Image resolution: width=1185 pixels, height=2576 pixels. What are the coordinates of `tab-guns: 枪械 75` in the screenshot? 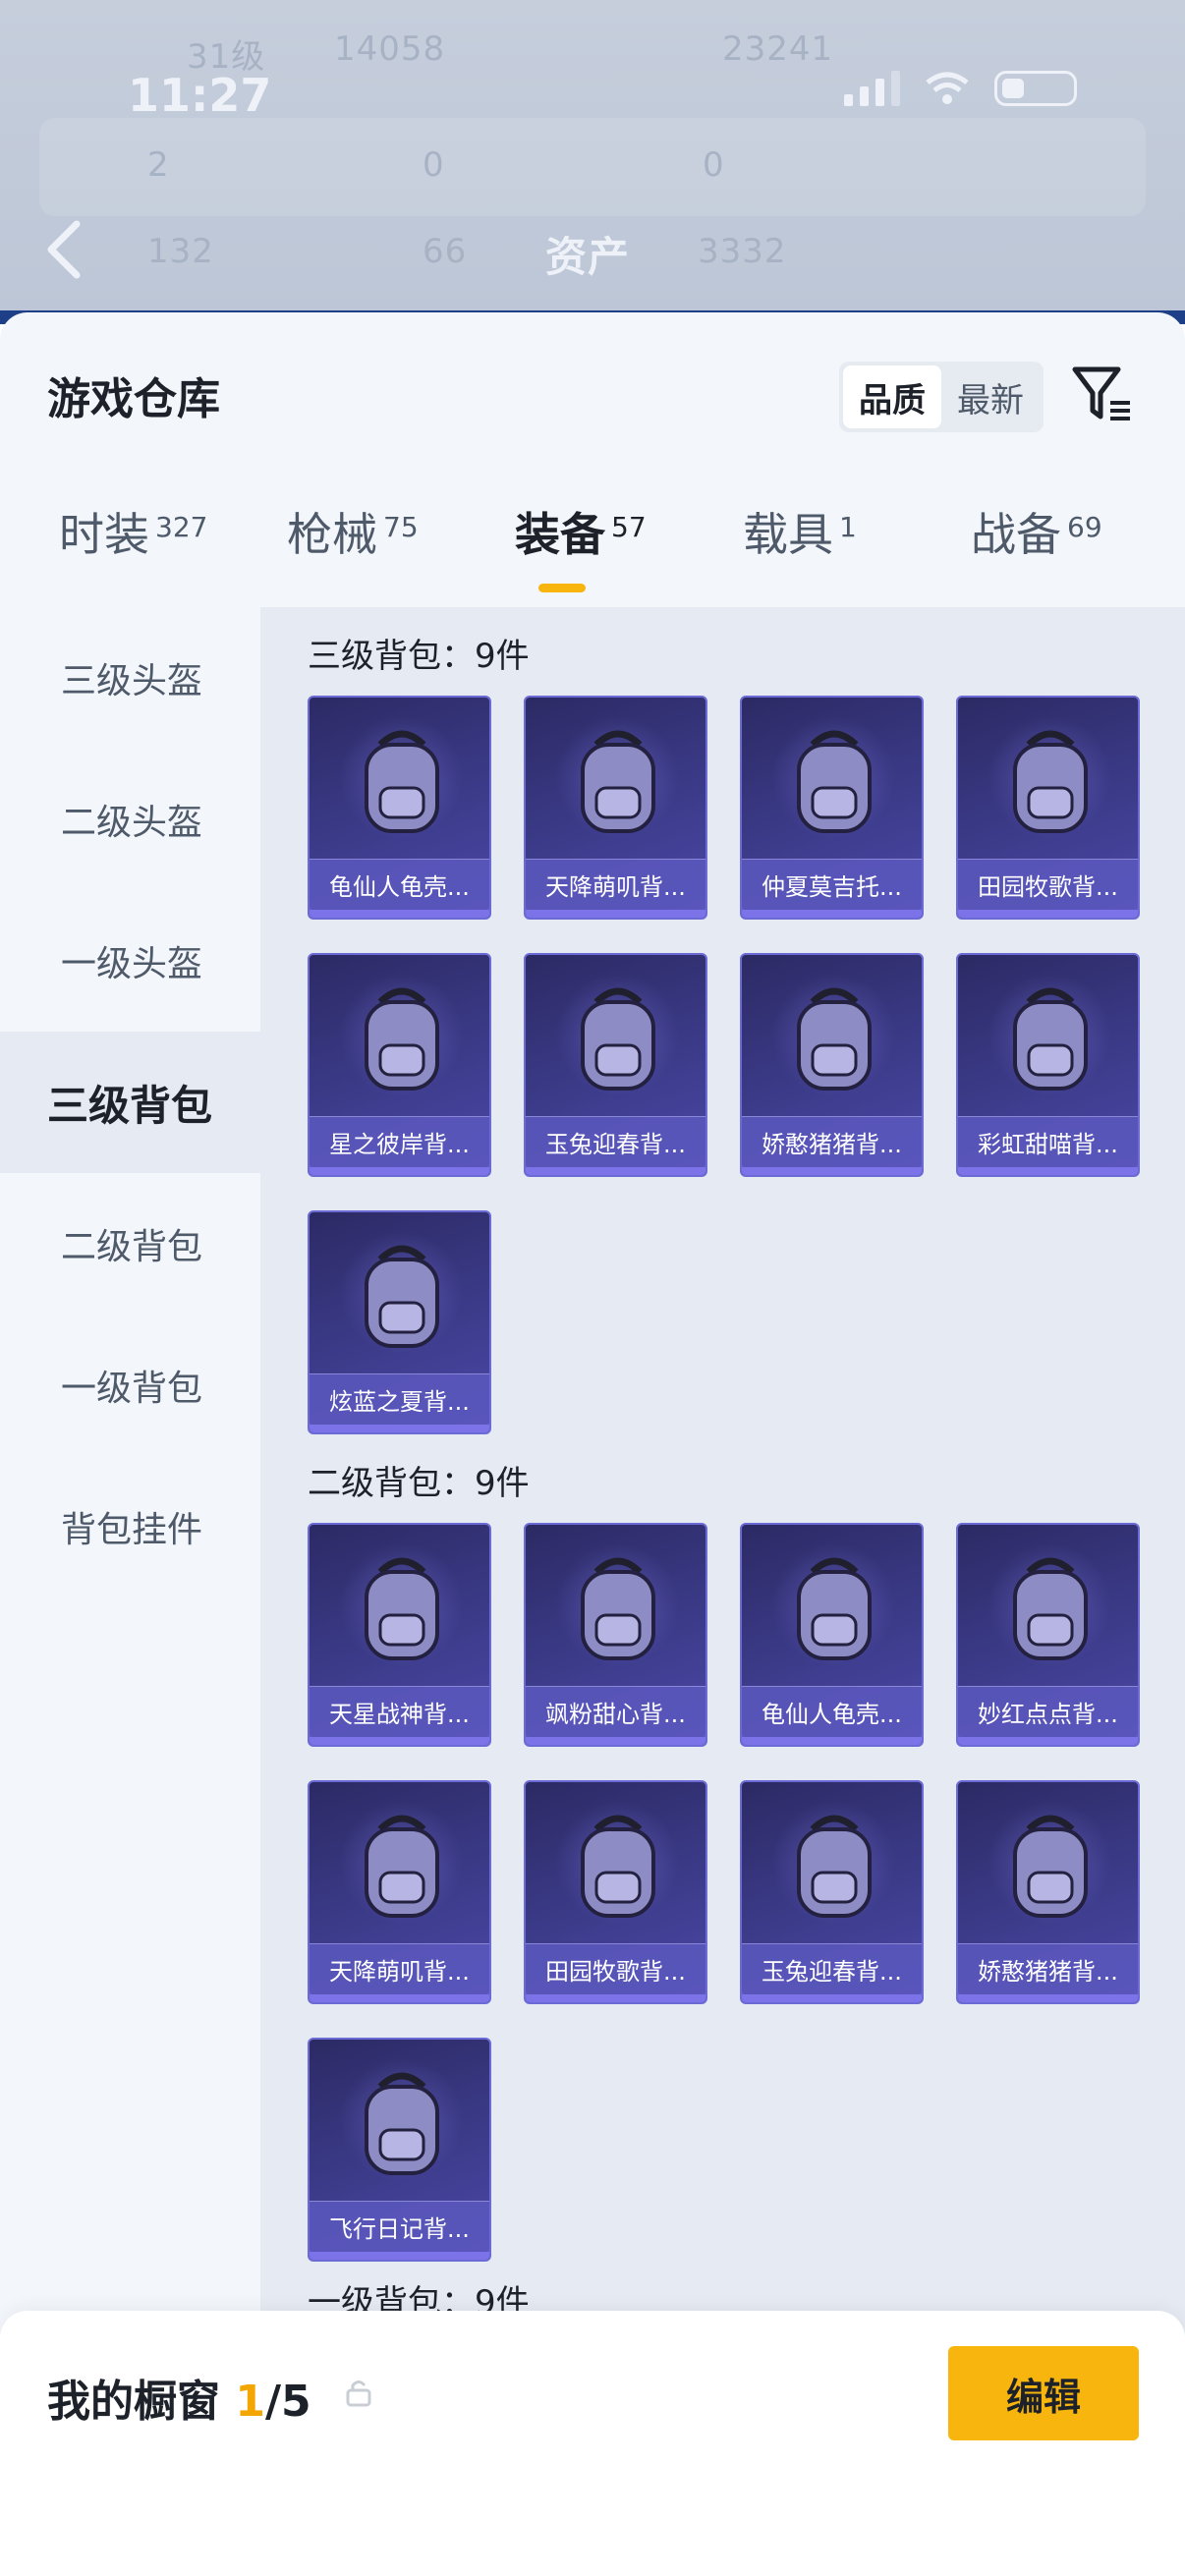 It's located at (353, 531).